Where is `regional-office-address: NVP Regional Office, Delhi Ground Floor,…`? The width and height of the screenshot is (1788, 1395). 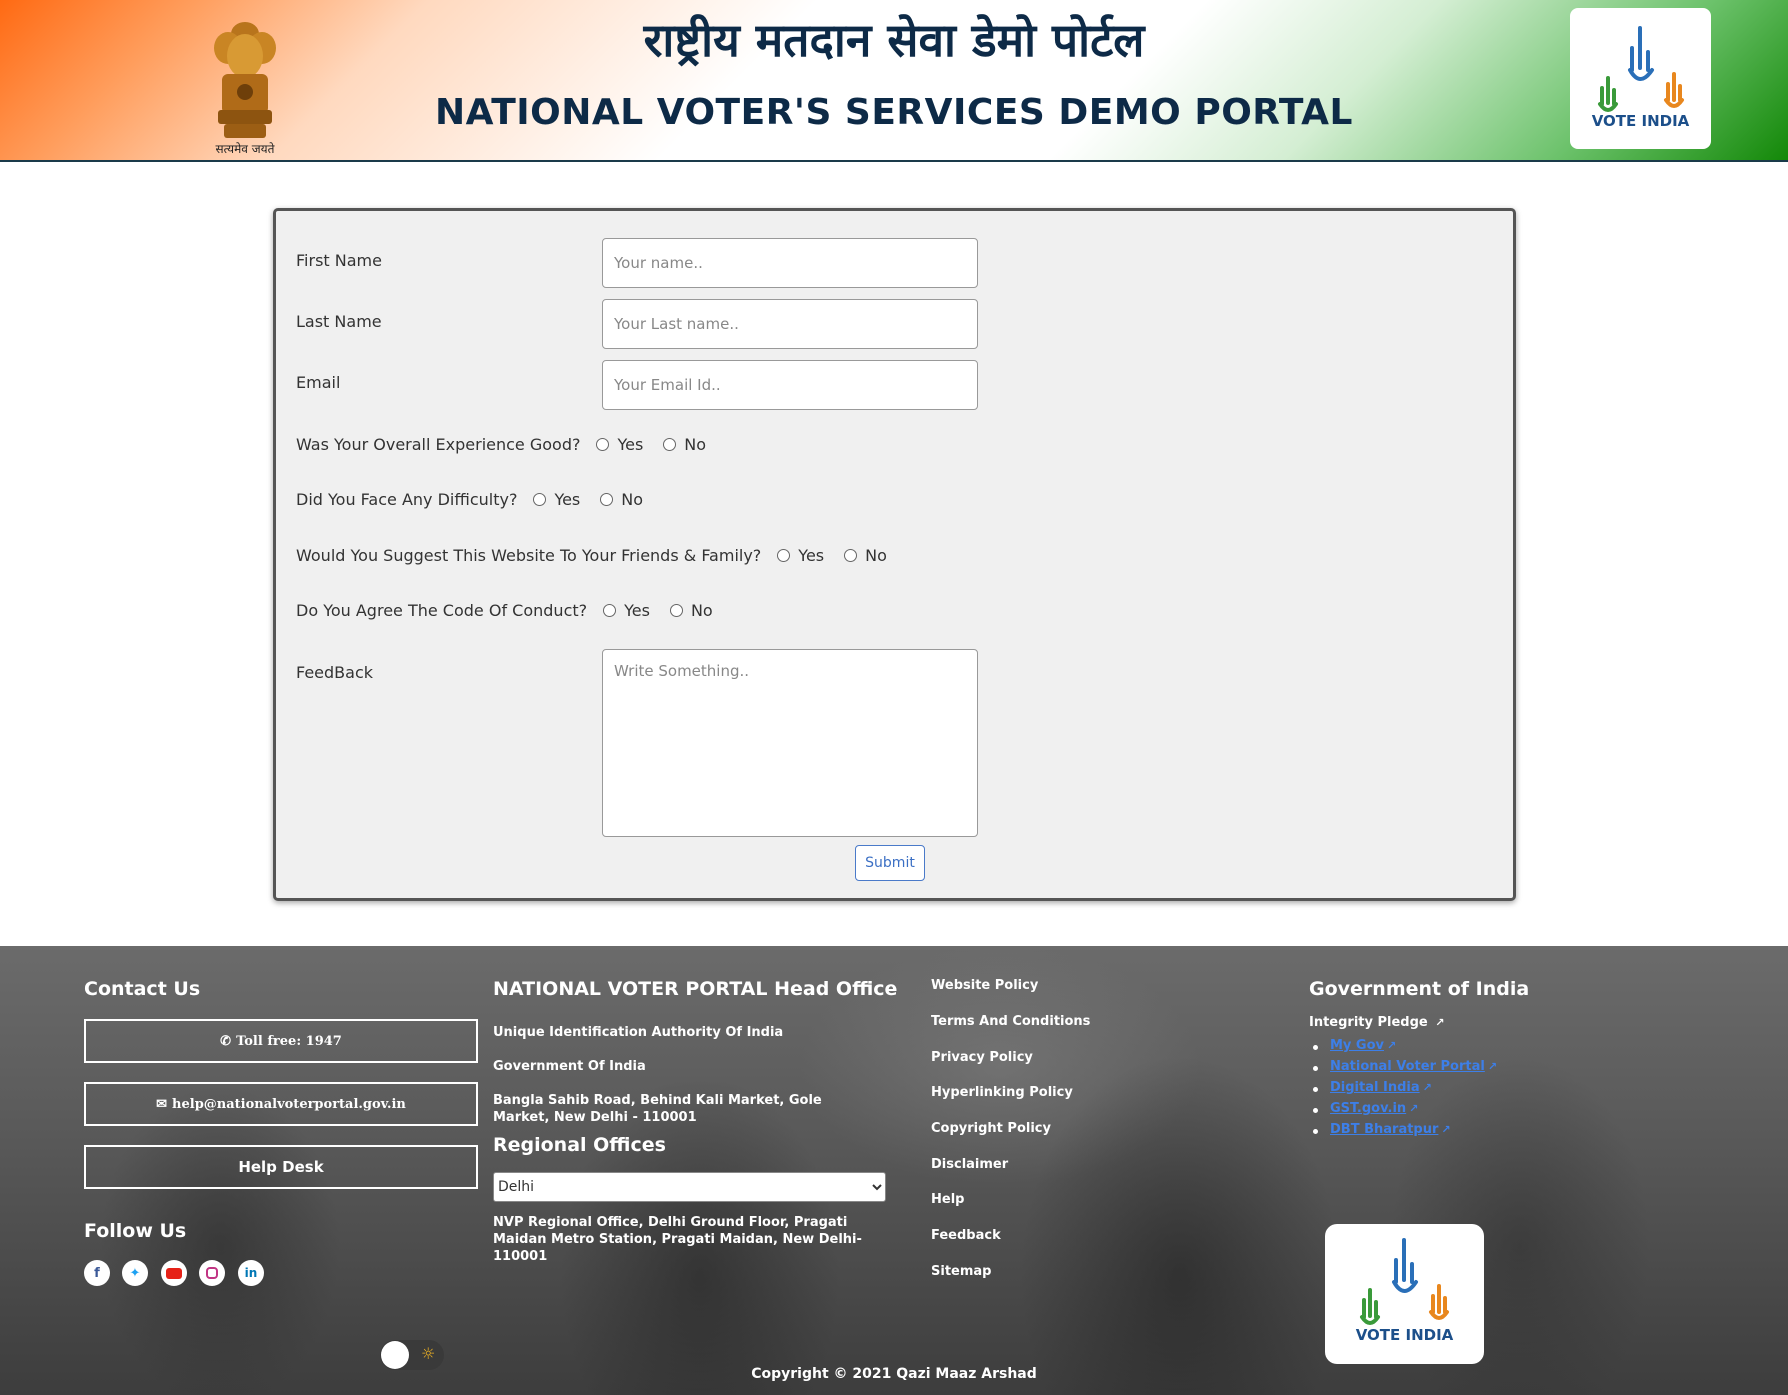
regional-office-address: NVP Regional Office, Delhi Ground Floor,… is located at coordinates (677, 1239).